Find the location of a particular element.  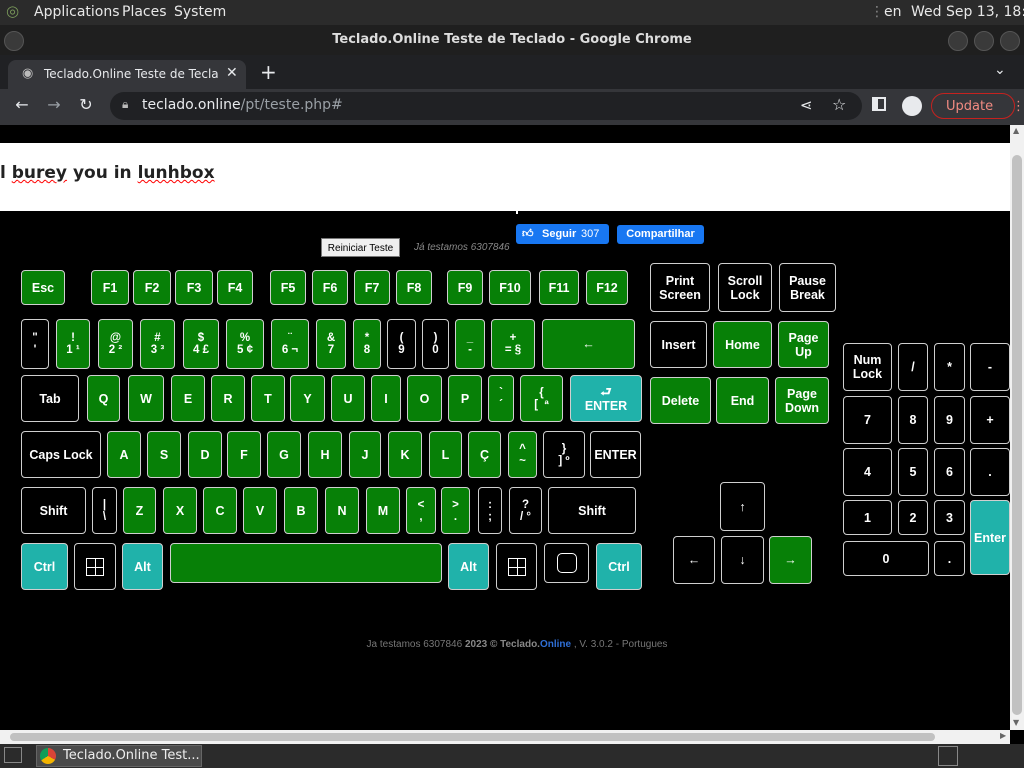

key-x: X is located at coordinates (180, 510).